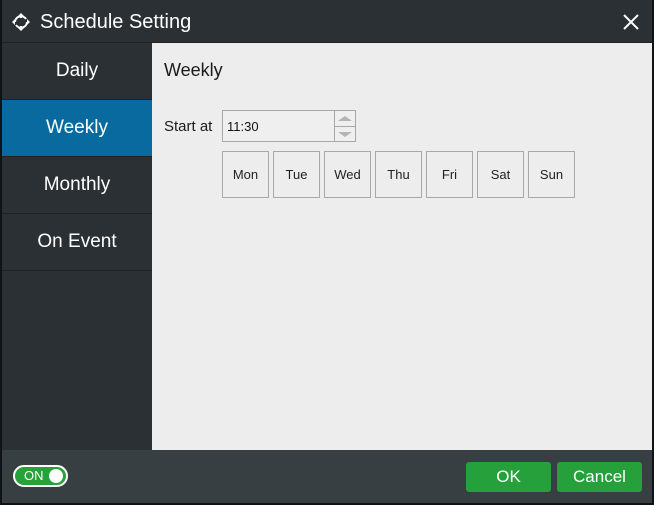 This screenshot has height=505, width=654. I want to click on day-button-sat: Sat, so click(500, 174).